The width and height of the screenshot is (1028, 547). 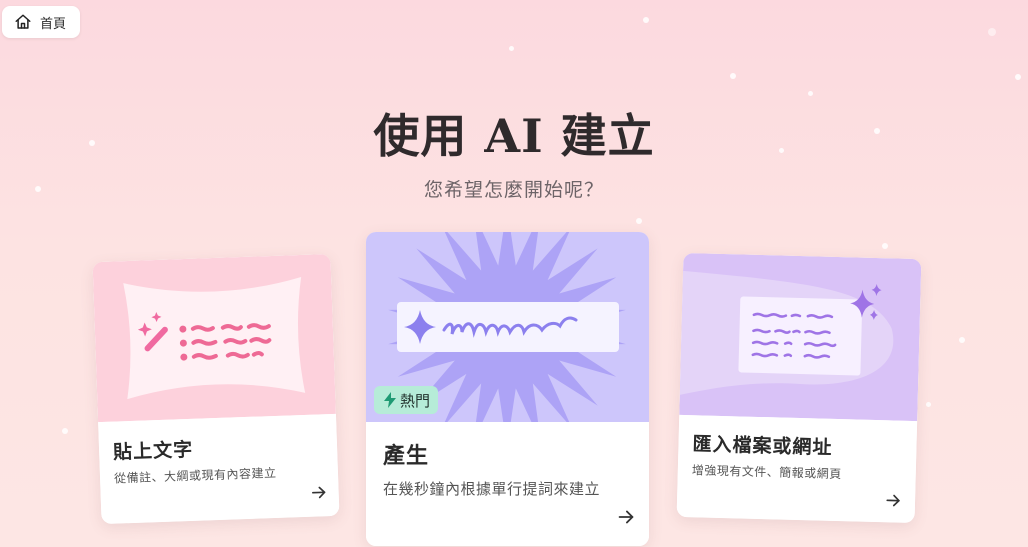 I want to click on popular-badge: 熱門, so click(x=406, y=400).